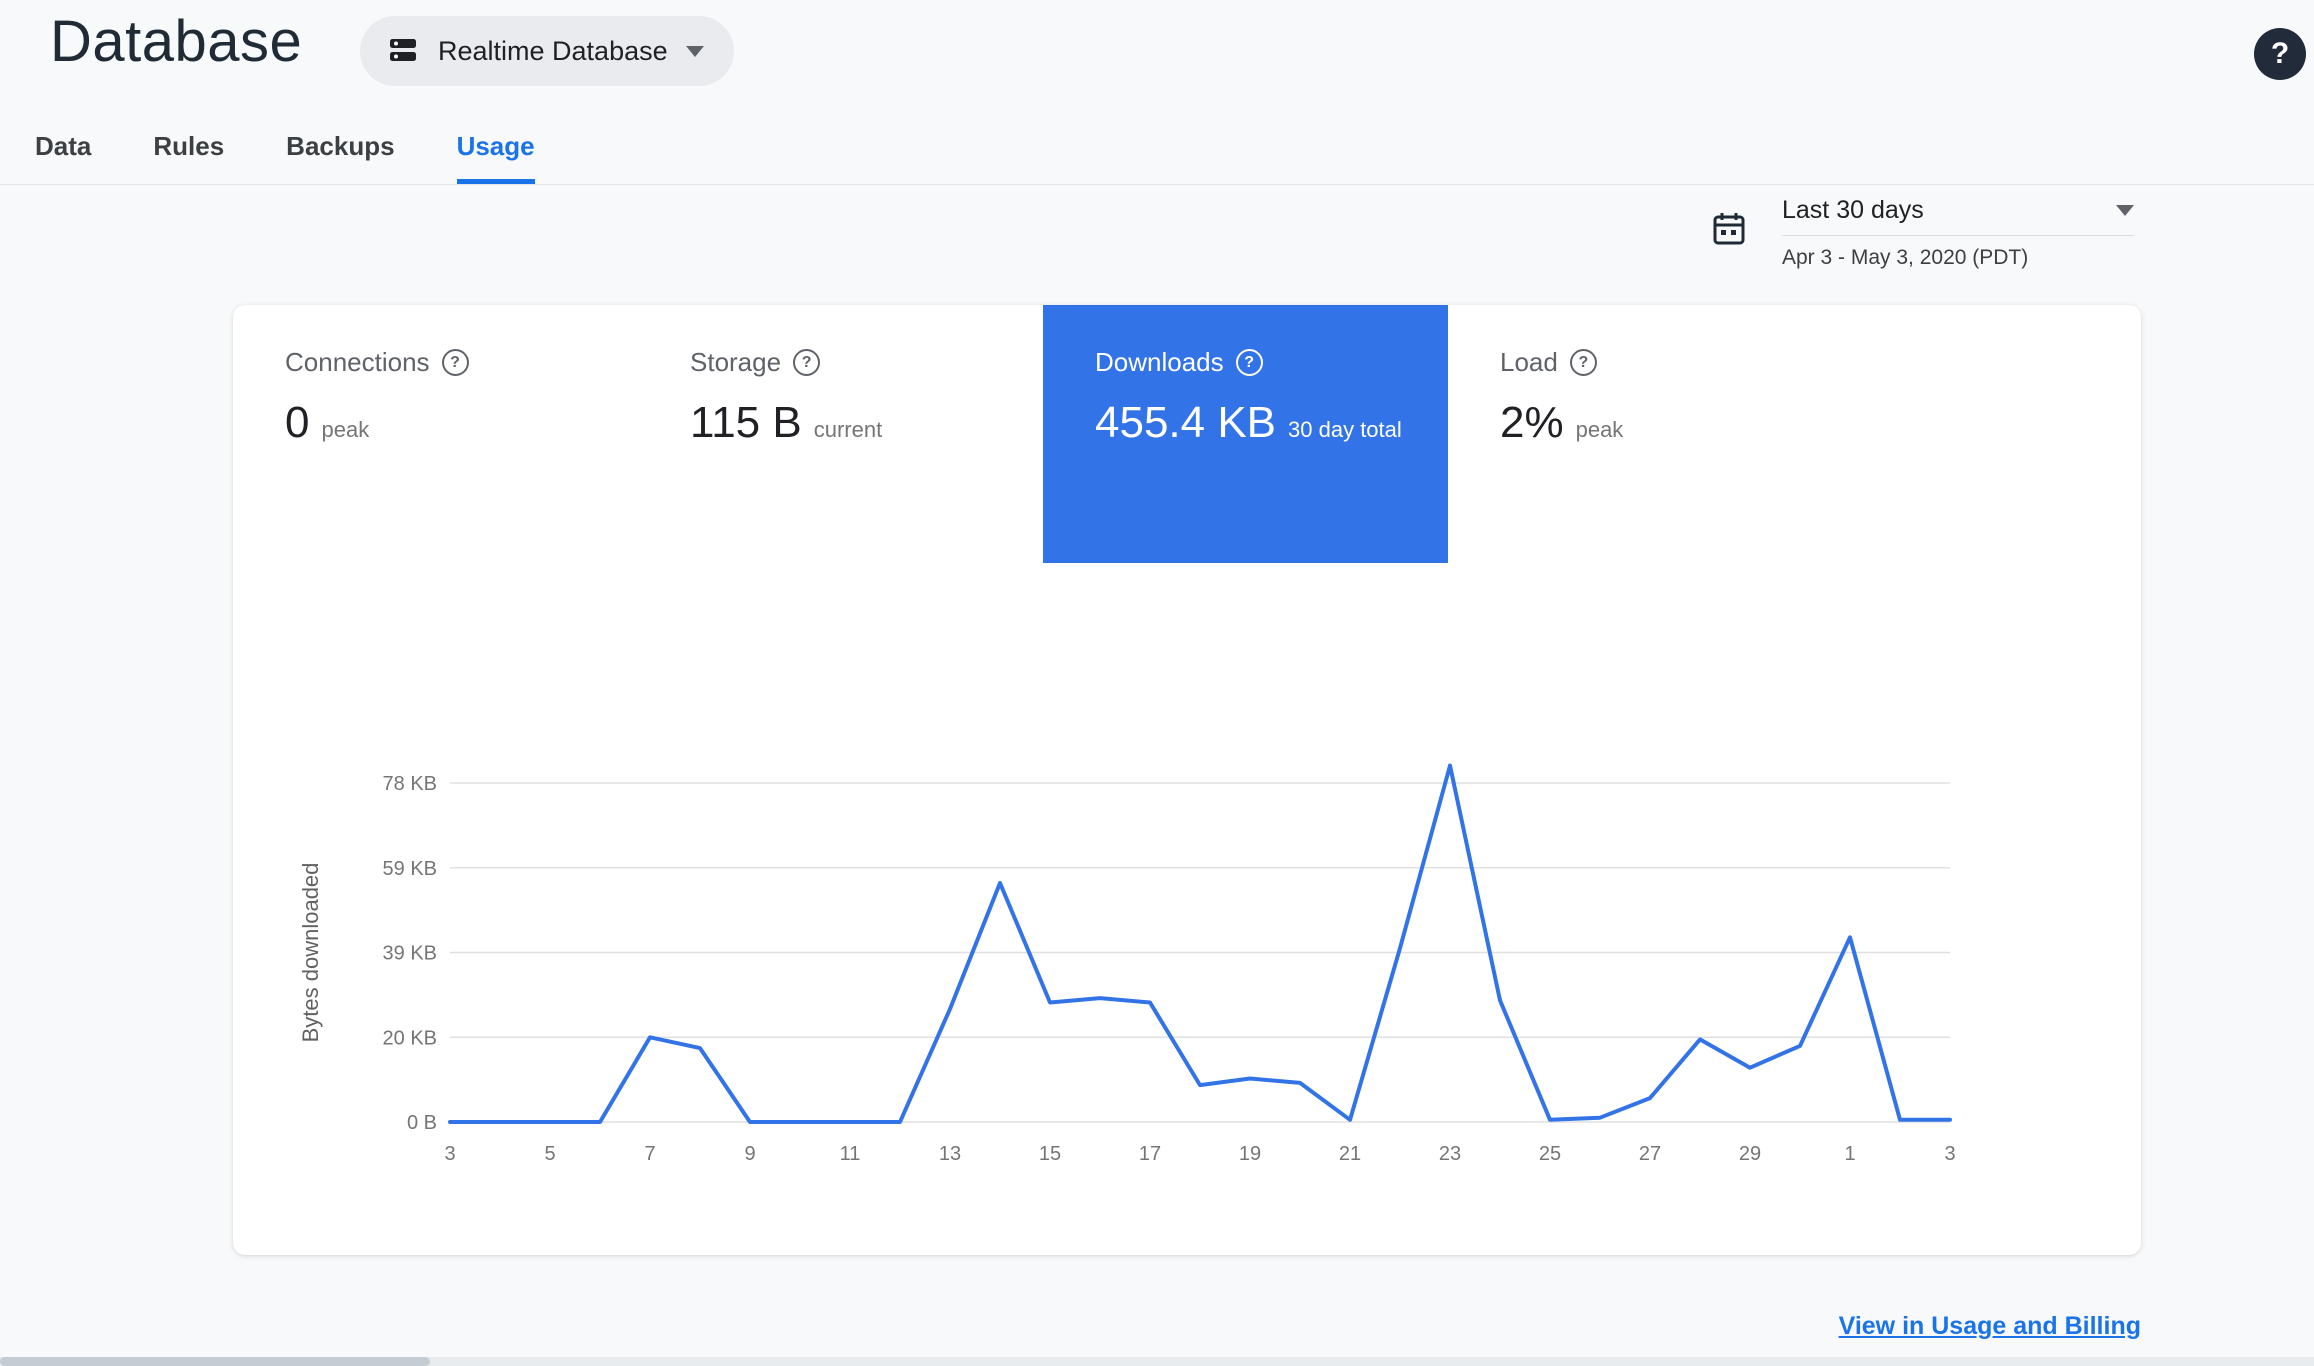  Describe the element at coordinates (188, 157) in the screenshot. I see `tab-rules: Rules` at that location.